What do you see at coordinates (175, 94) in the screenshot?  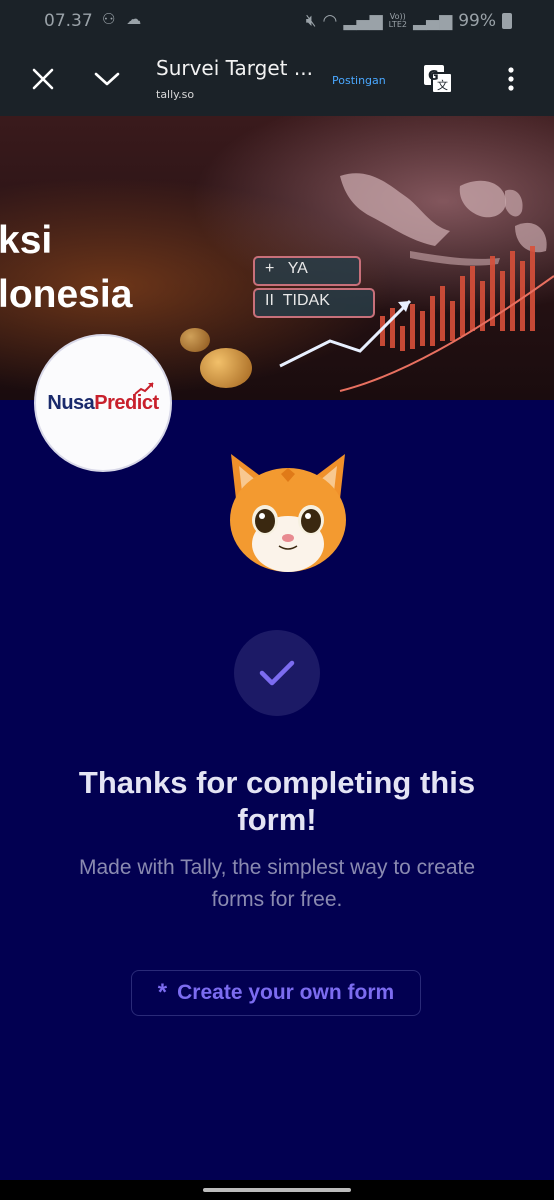 I see `page-url: tally.so` at bounding box center [175, 94].